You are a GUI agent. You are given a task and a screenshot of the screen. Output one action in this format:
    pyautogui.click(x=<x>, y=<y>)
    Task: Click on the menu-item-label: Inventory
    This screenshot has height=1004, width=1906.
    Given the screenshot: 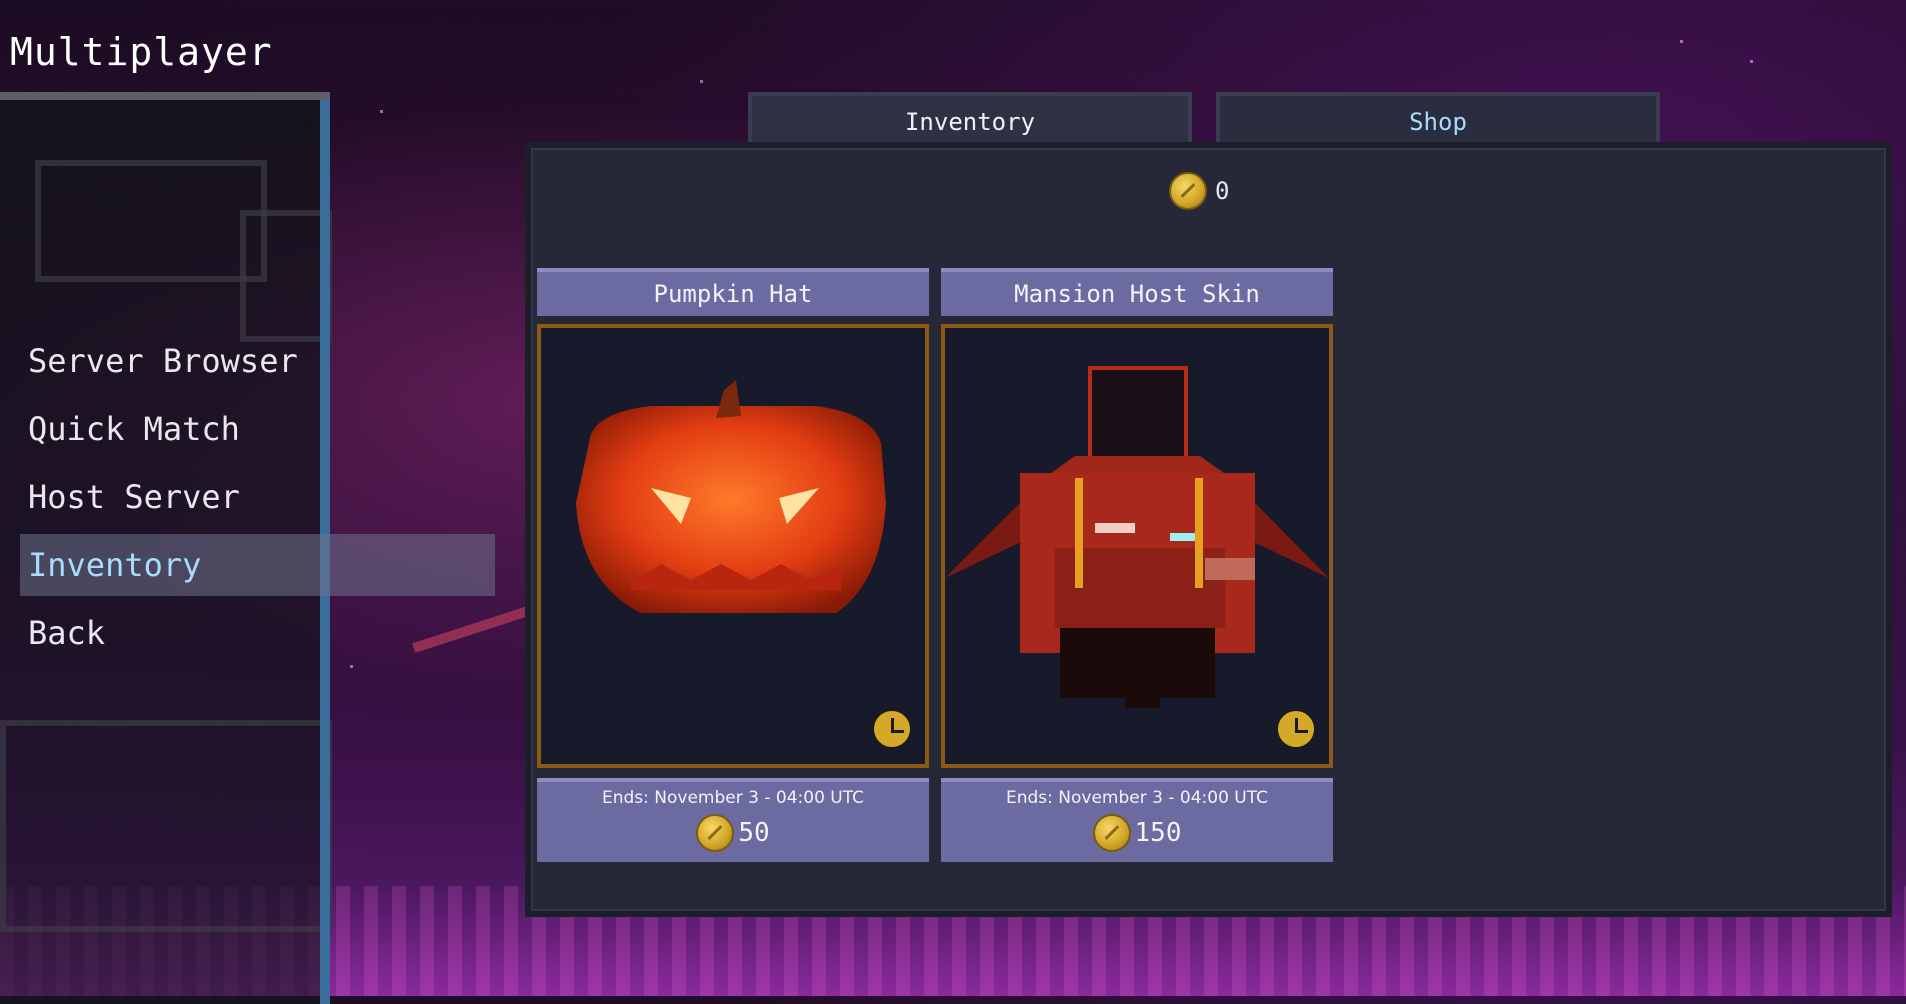 What is the action you would take?
    pyautogui.click(x=115, y=565)
    